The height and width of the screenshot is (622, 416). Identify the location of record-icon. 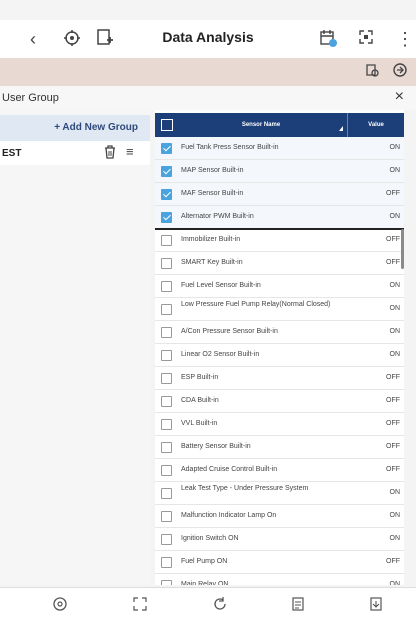
(400, 71).